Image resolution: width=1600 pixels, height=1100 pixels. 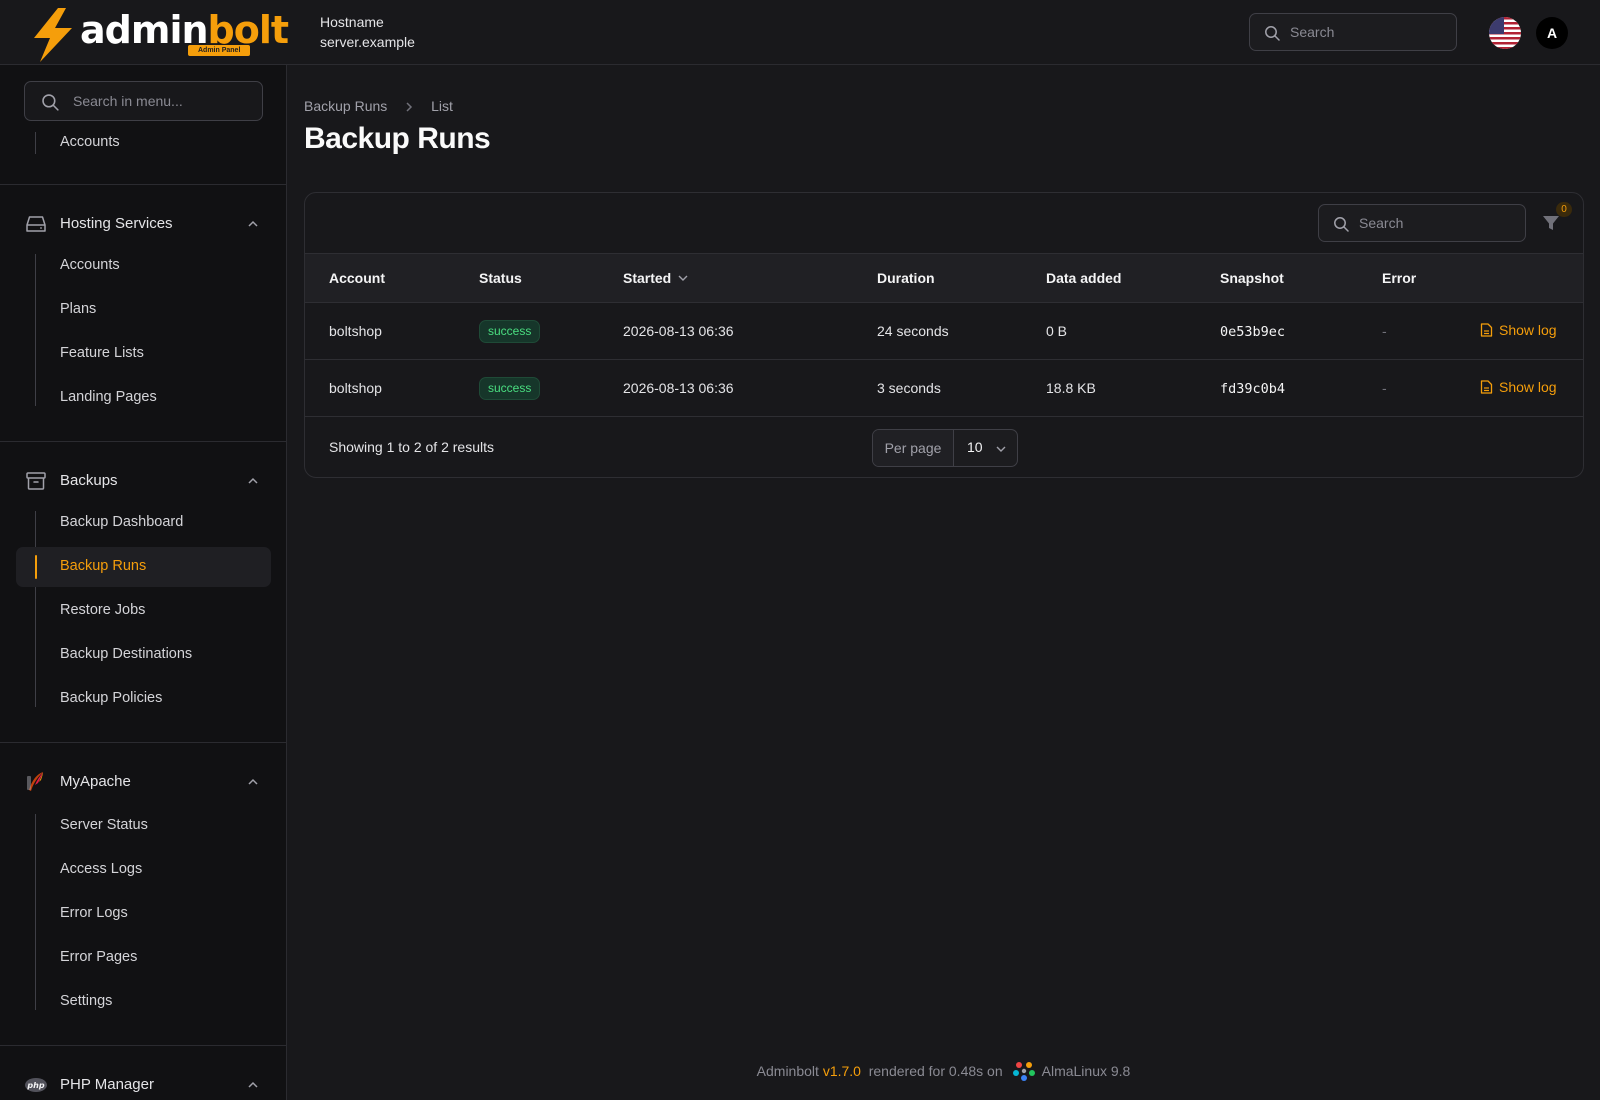 I want to click on filter-icon, so click(x=1551, y=223).